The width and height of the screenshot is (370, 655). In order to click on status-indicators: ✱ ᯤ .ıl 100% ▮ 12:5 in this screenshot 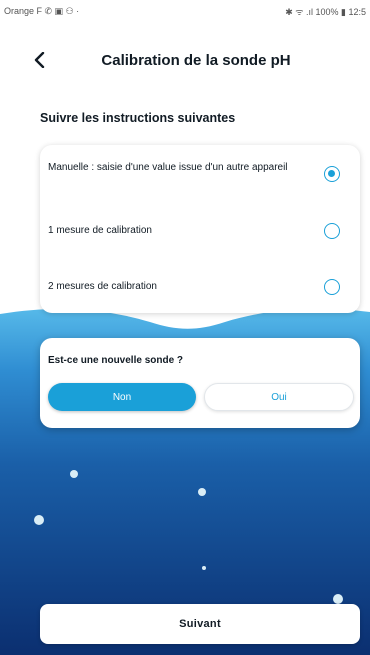, I will do `click(325, 11)`.